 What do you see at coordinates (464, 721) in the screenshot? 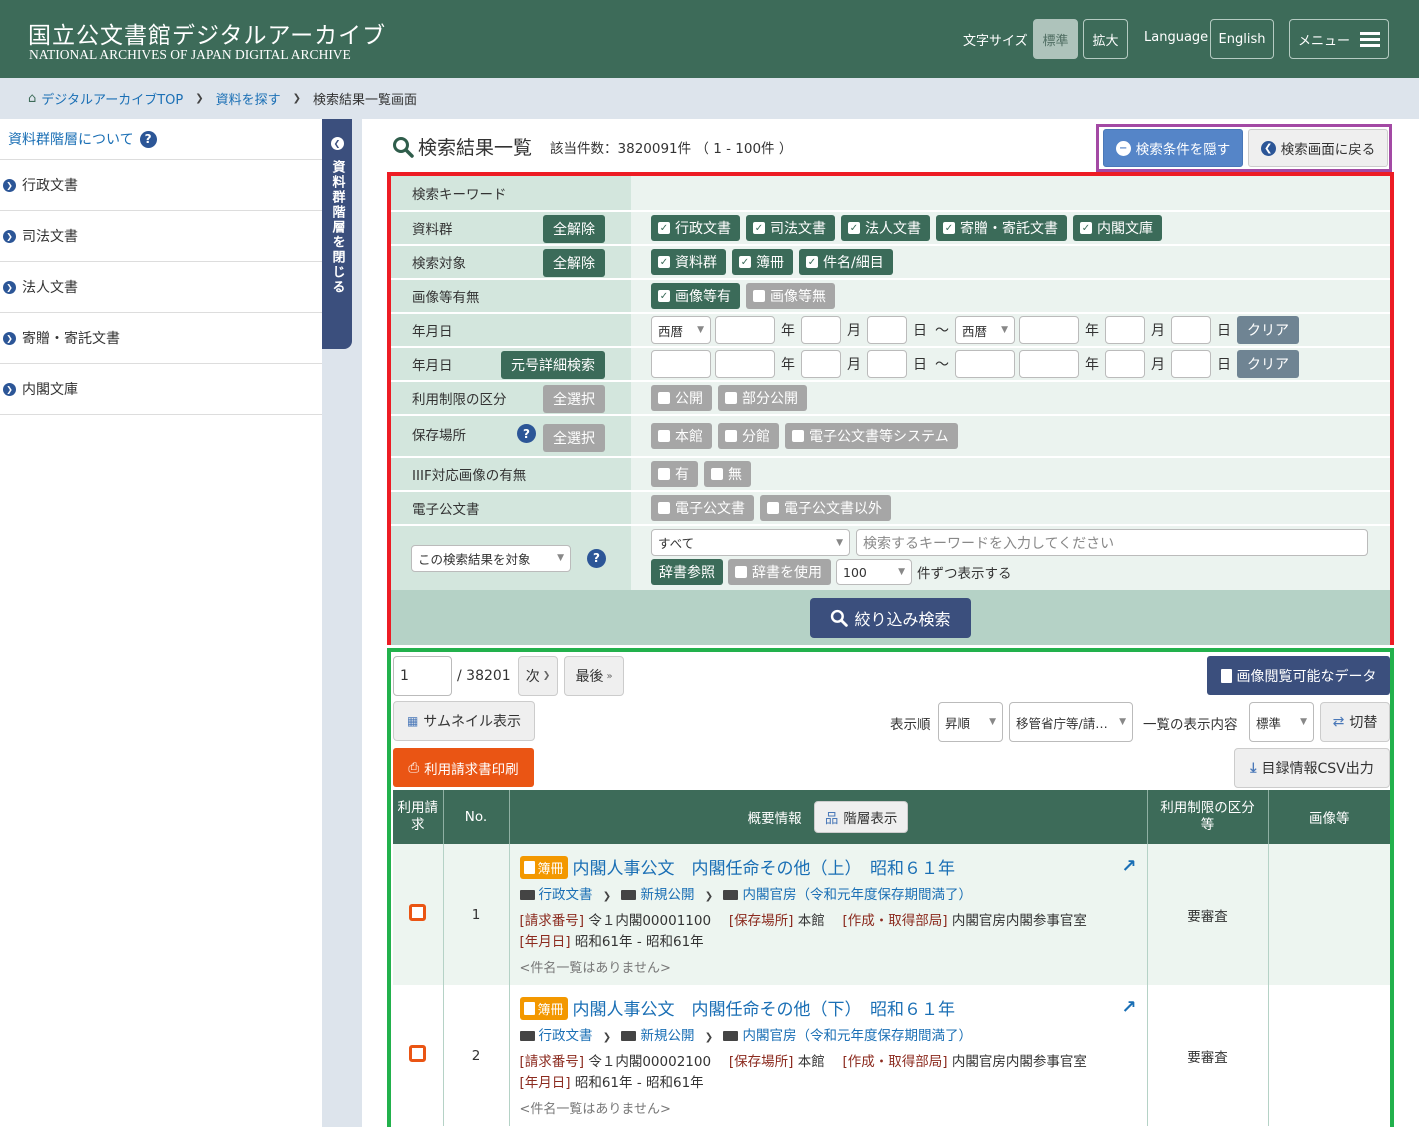
I see `thumbnail-view-button: ▦ サムネイル表示` at bounding box center [464, 721].